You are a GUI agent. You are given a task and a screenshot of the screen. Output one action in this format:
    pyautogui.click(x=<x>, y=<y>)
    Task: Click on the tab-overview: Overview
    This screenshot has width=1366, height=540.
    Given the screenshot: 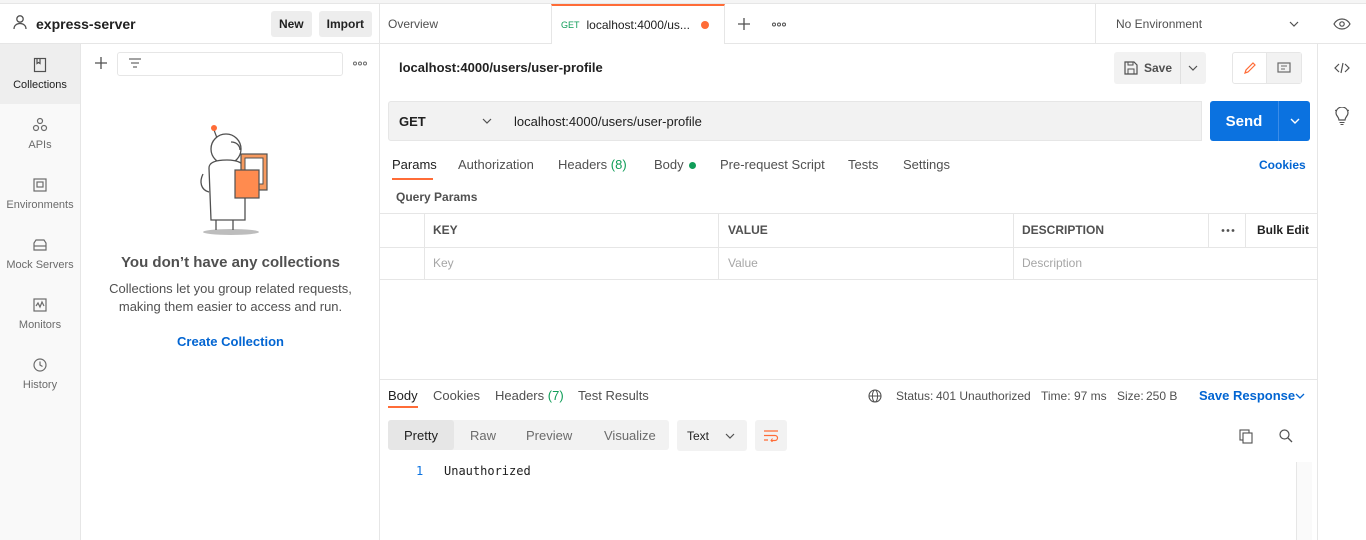 What is the action you would take?
    pyautogui.click(x=413, y=24)
    